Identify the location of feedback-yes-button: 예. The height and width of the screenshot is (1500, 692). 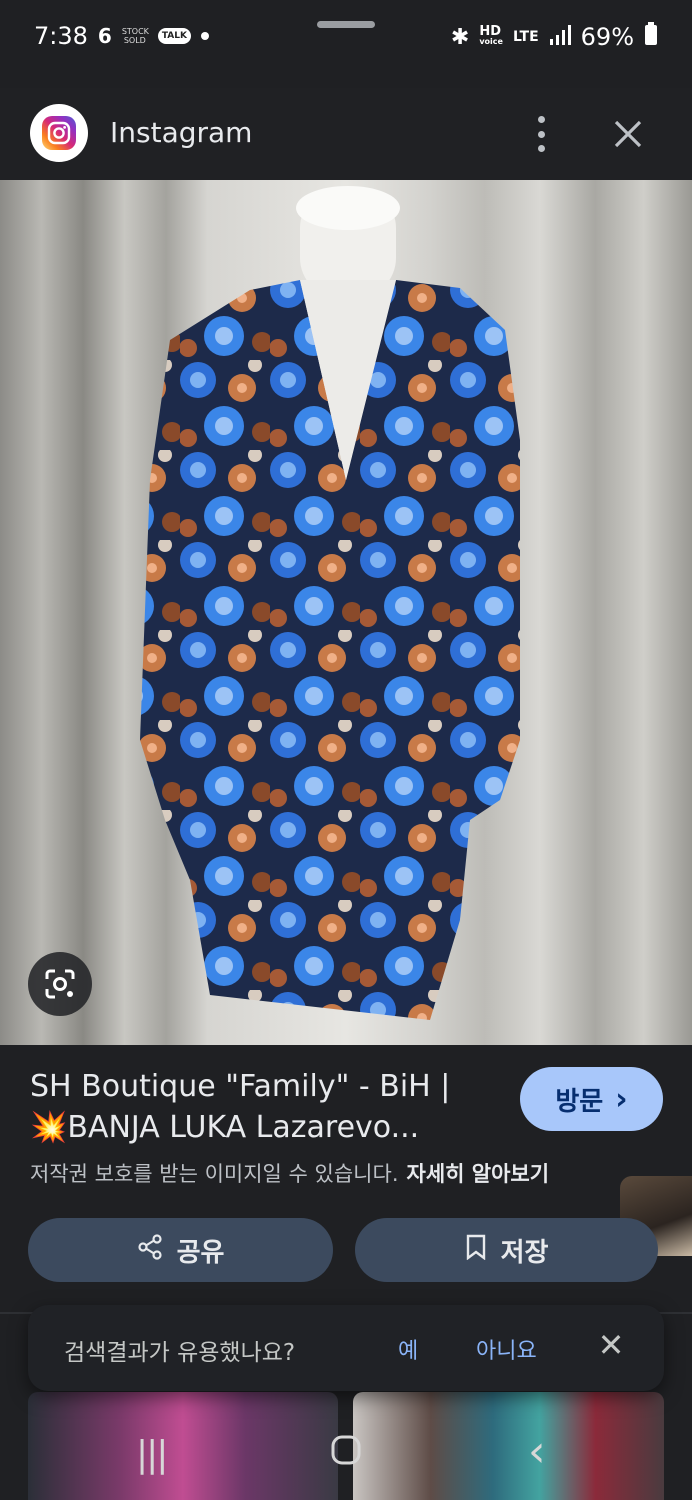
(408, 1349).